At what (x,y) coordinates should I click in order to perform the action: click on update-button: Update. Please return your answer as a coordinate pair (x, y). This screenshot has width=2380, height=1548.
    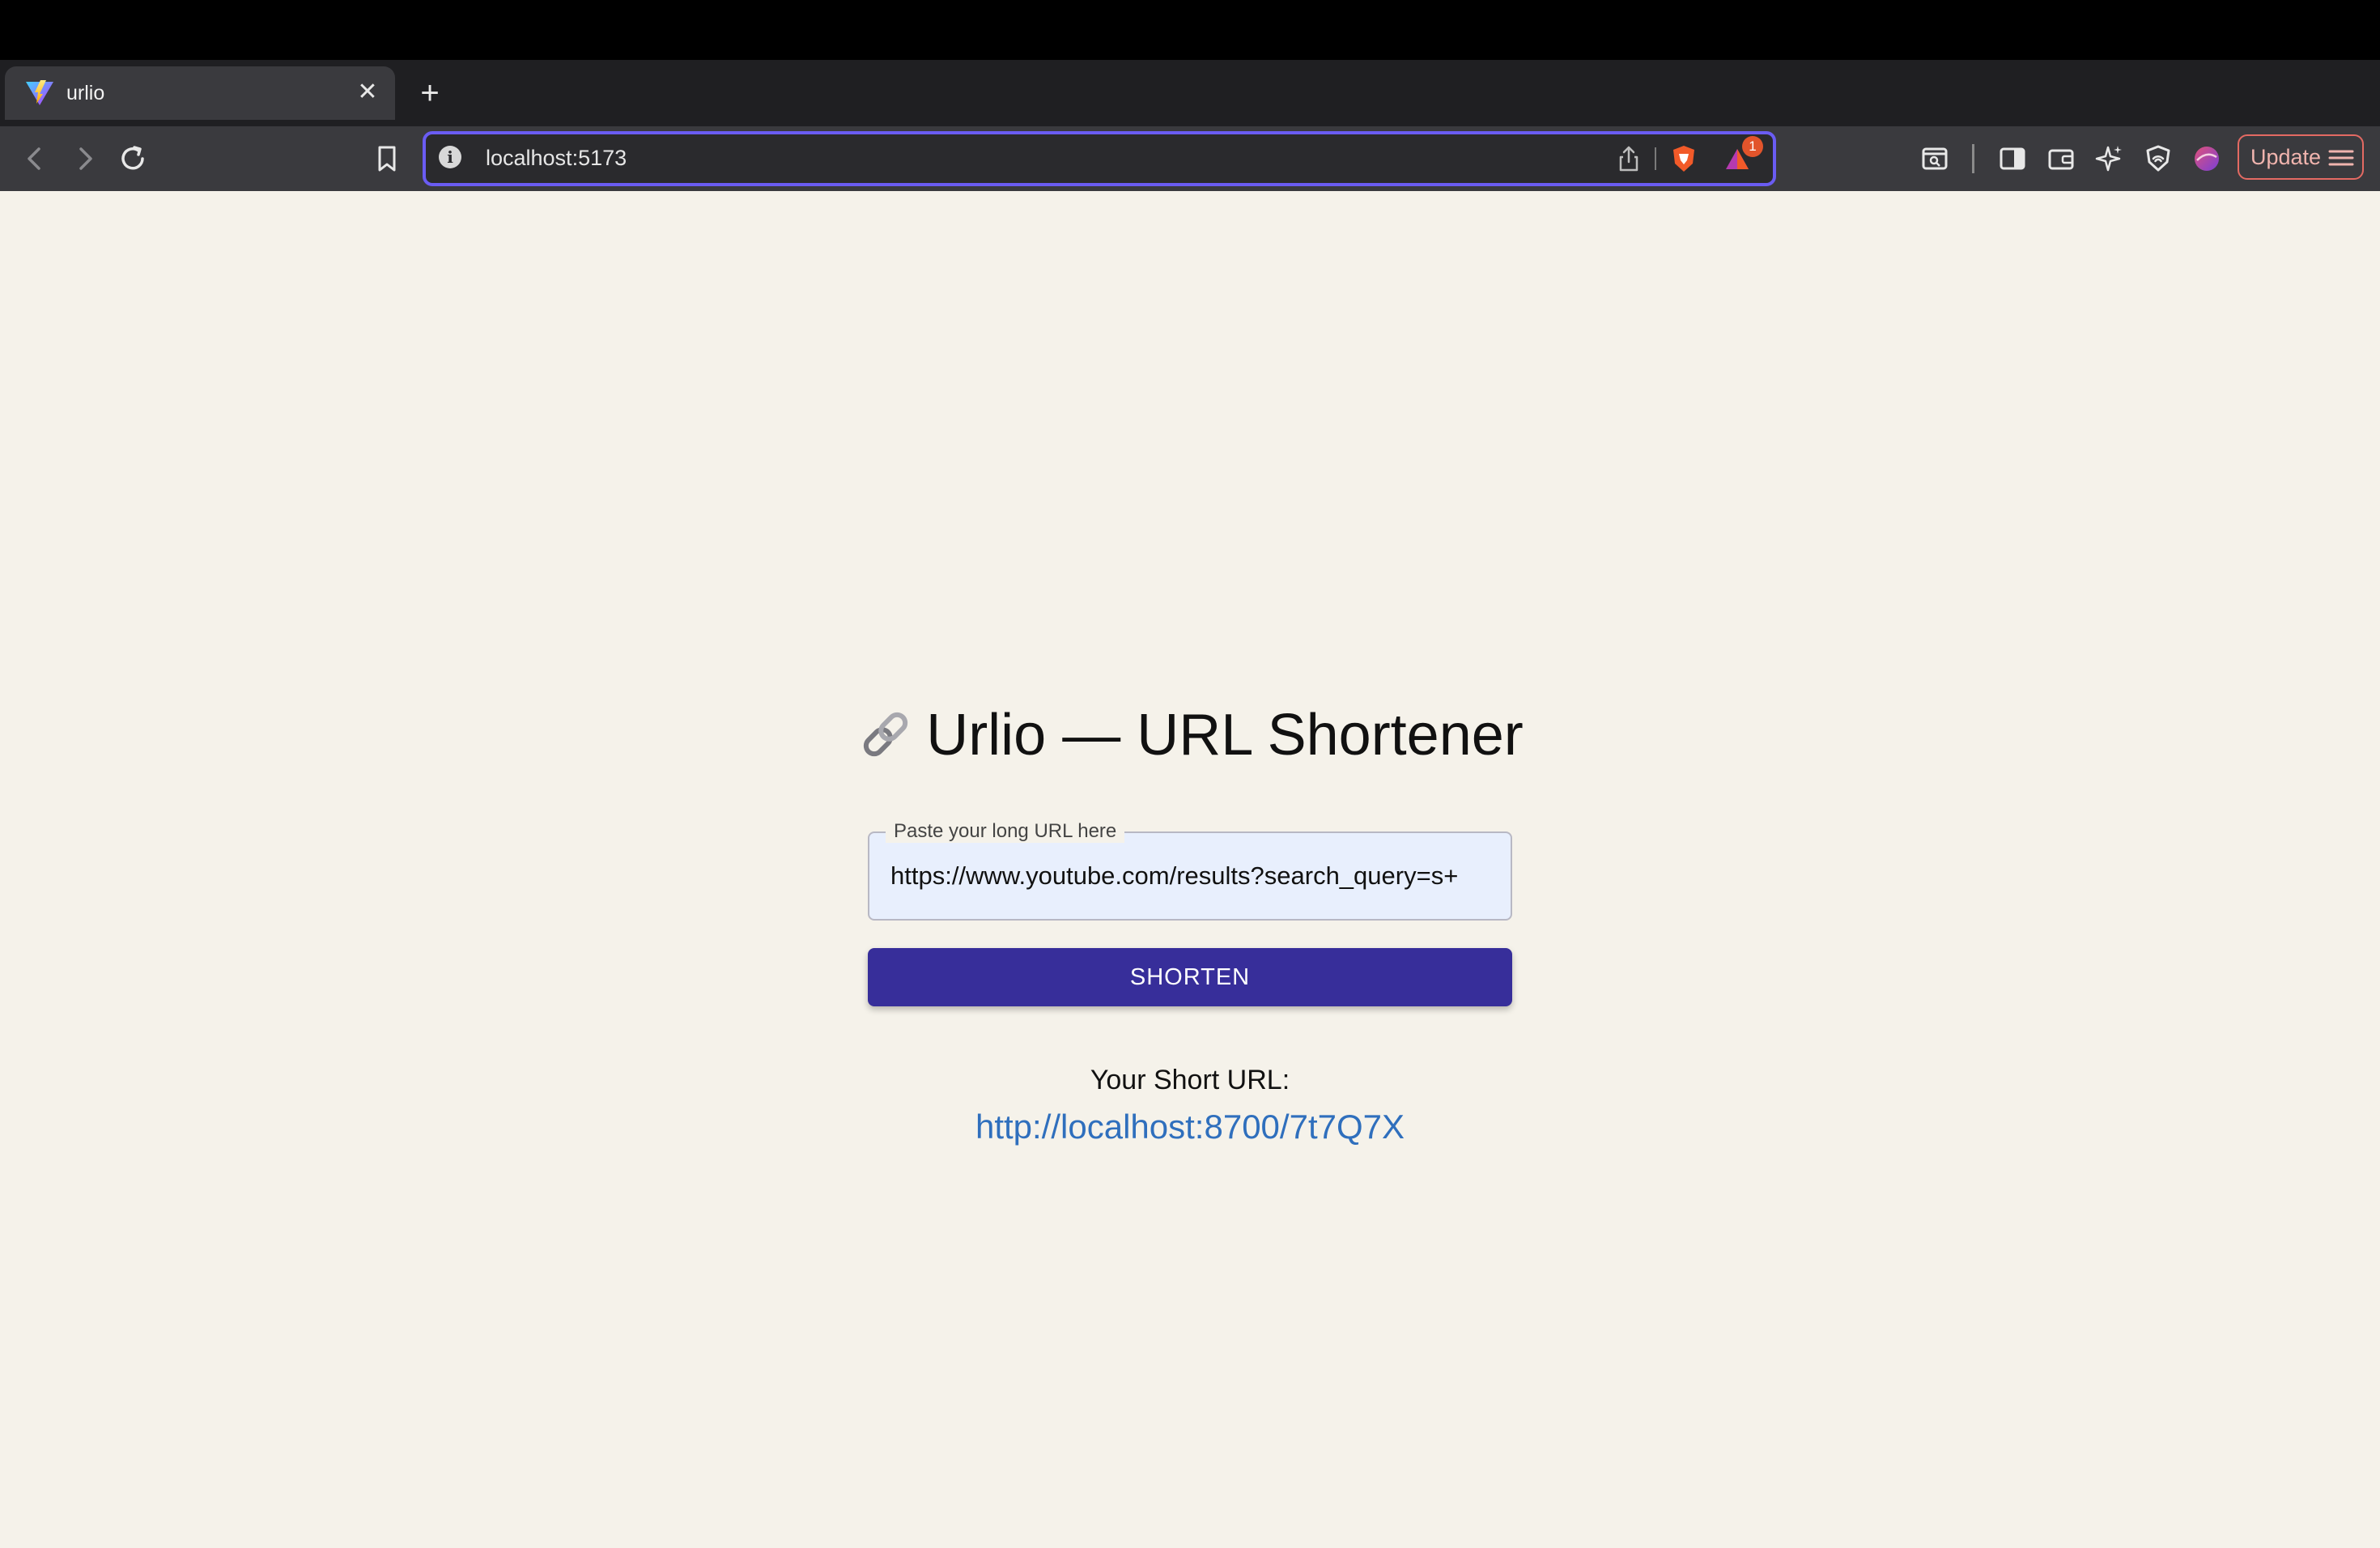
    Looking at the image, I should click on (2301, 157).